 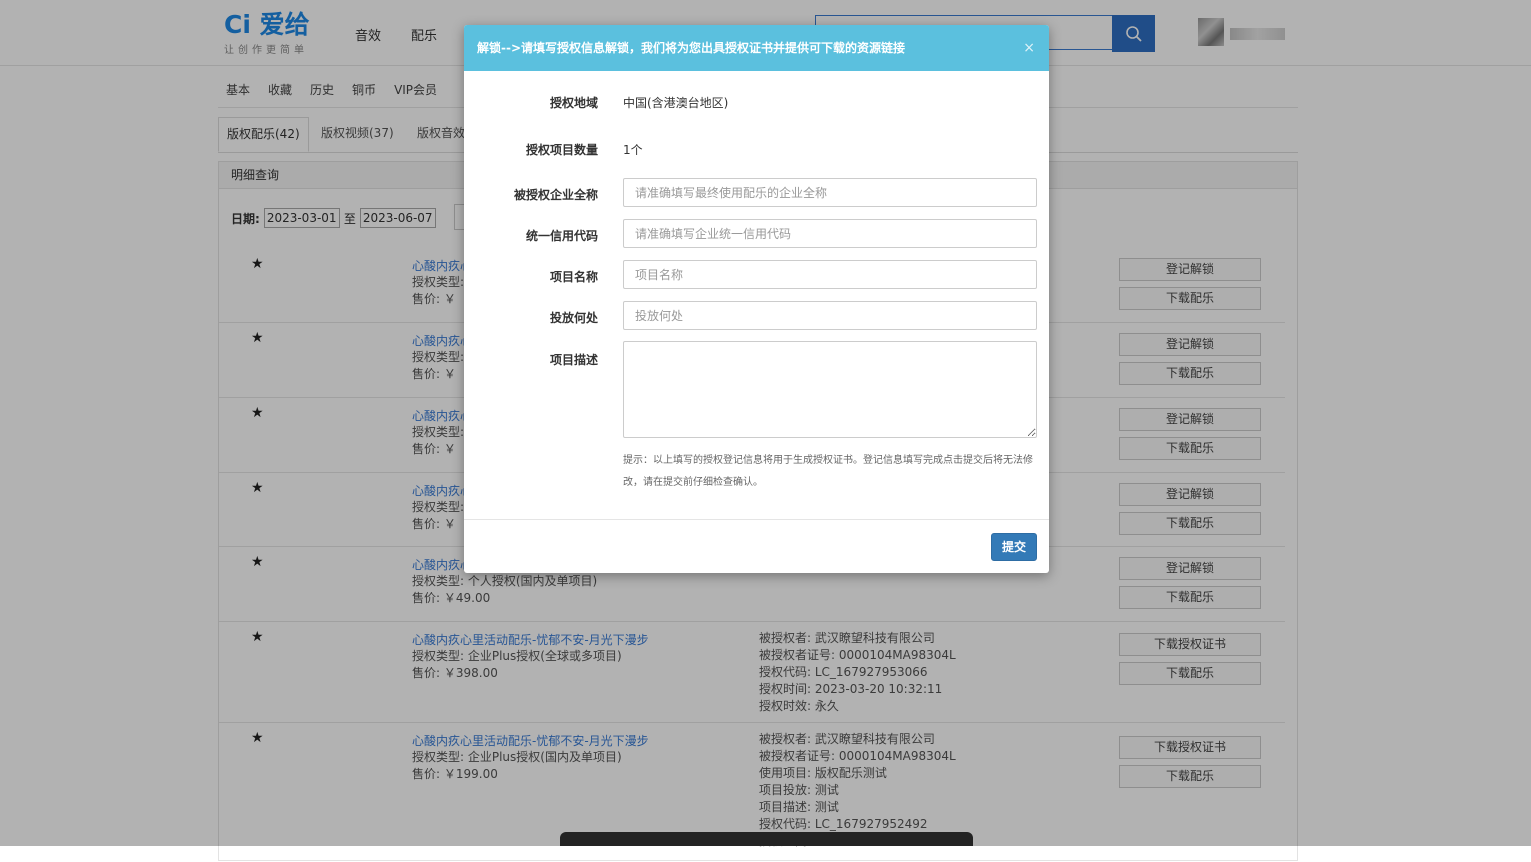 I want to click on dialog-title: 解锁-->请填写授权信息解锁，我们将为您出具授权证书并提供可下载的资源链接, so click(x=691, y=48).